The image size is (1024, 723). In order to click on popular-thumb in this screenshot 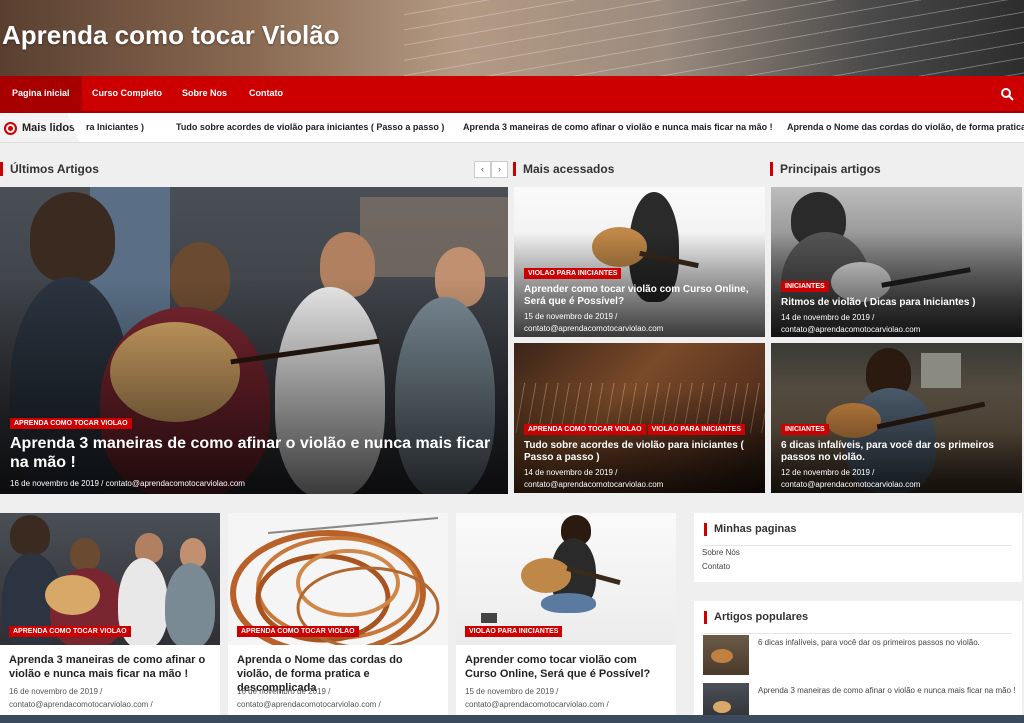, I will do `click(726, 655)`.